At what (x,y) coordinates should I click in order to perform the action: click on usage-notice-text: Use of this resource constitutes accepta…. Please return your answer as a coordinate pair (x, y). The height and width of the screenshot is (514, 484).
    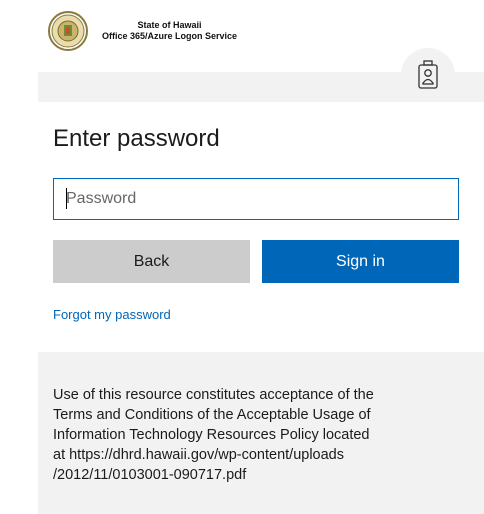
    Looking at the image, I should click on (213, 435).